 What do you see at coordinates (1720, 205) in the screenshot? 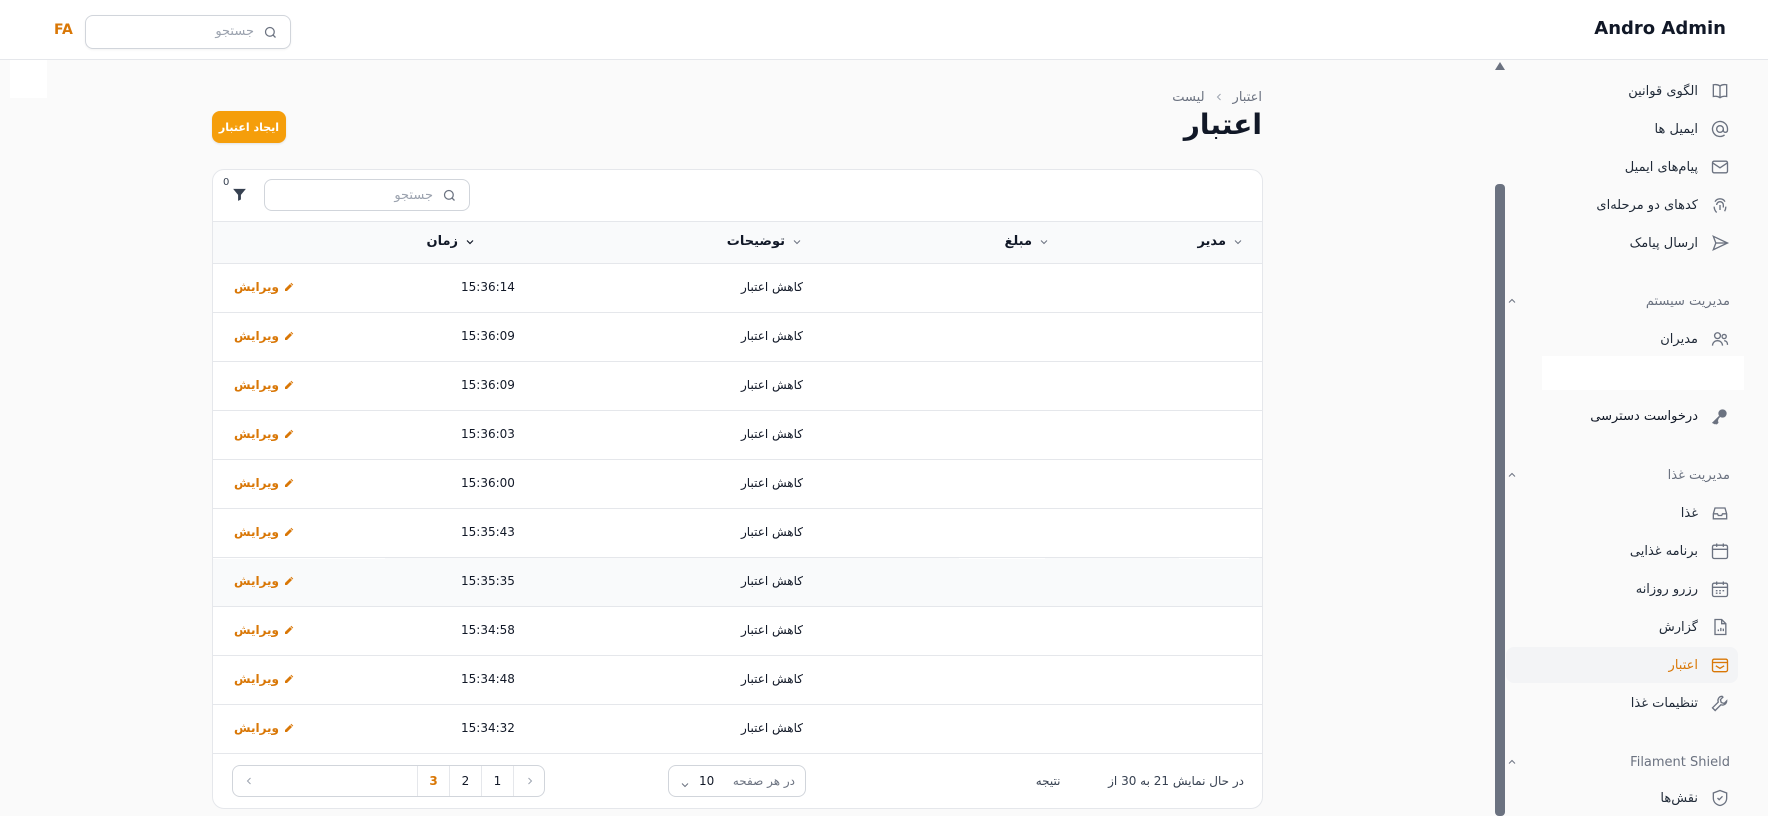
I see `fingerprint-icon` at bounding box center [1720, 205].